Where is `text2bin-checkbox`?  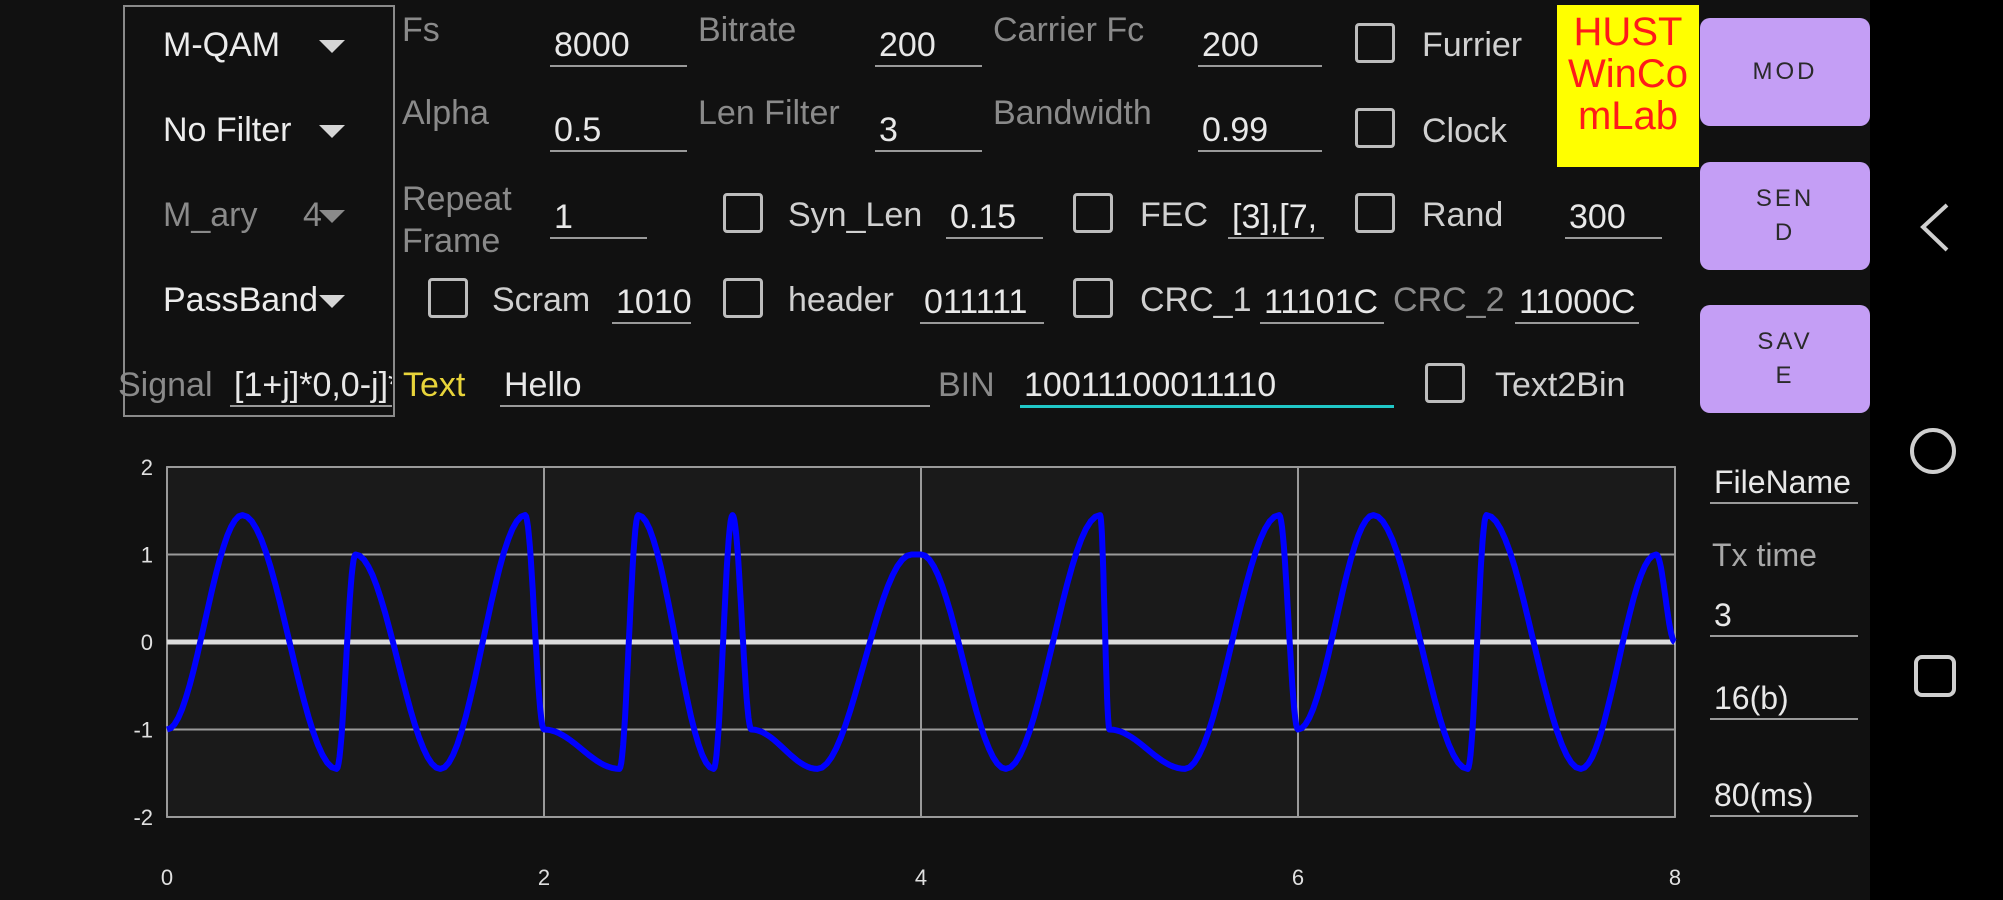 text2bin-checkbox is located at coordinates (1445, 383).